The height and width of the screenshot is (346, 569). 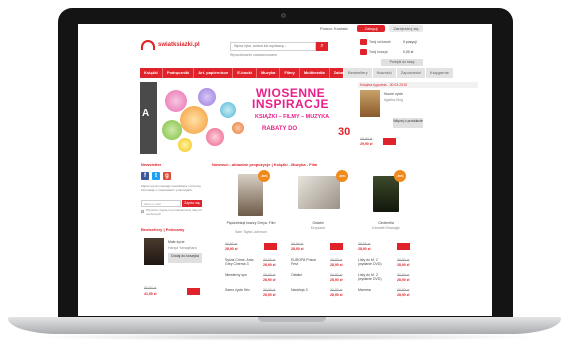 What do you see at coordinates (154, 251) in the screenshot?
I see `bestseller-cover` at bounding box center [154, 251].